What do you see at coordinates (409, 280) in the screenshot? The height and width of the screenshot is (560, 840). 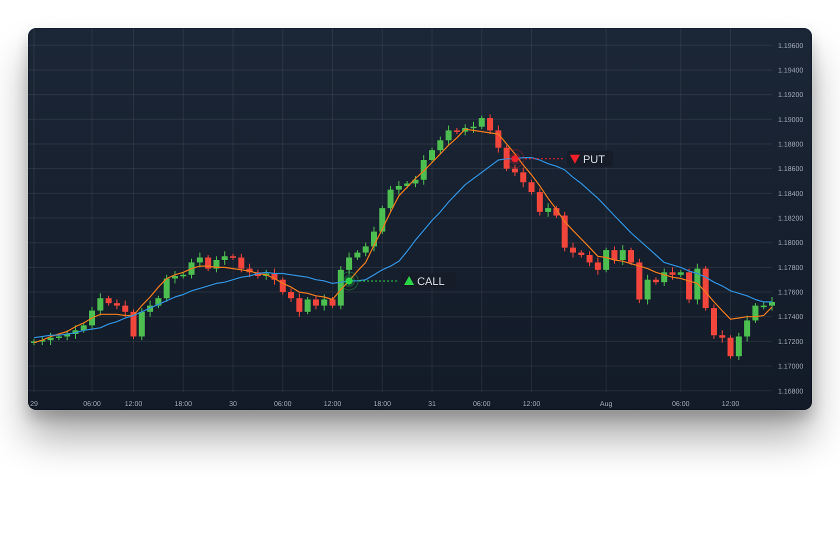 I see `triangle-up-icon` at bounding box center [409, 280].